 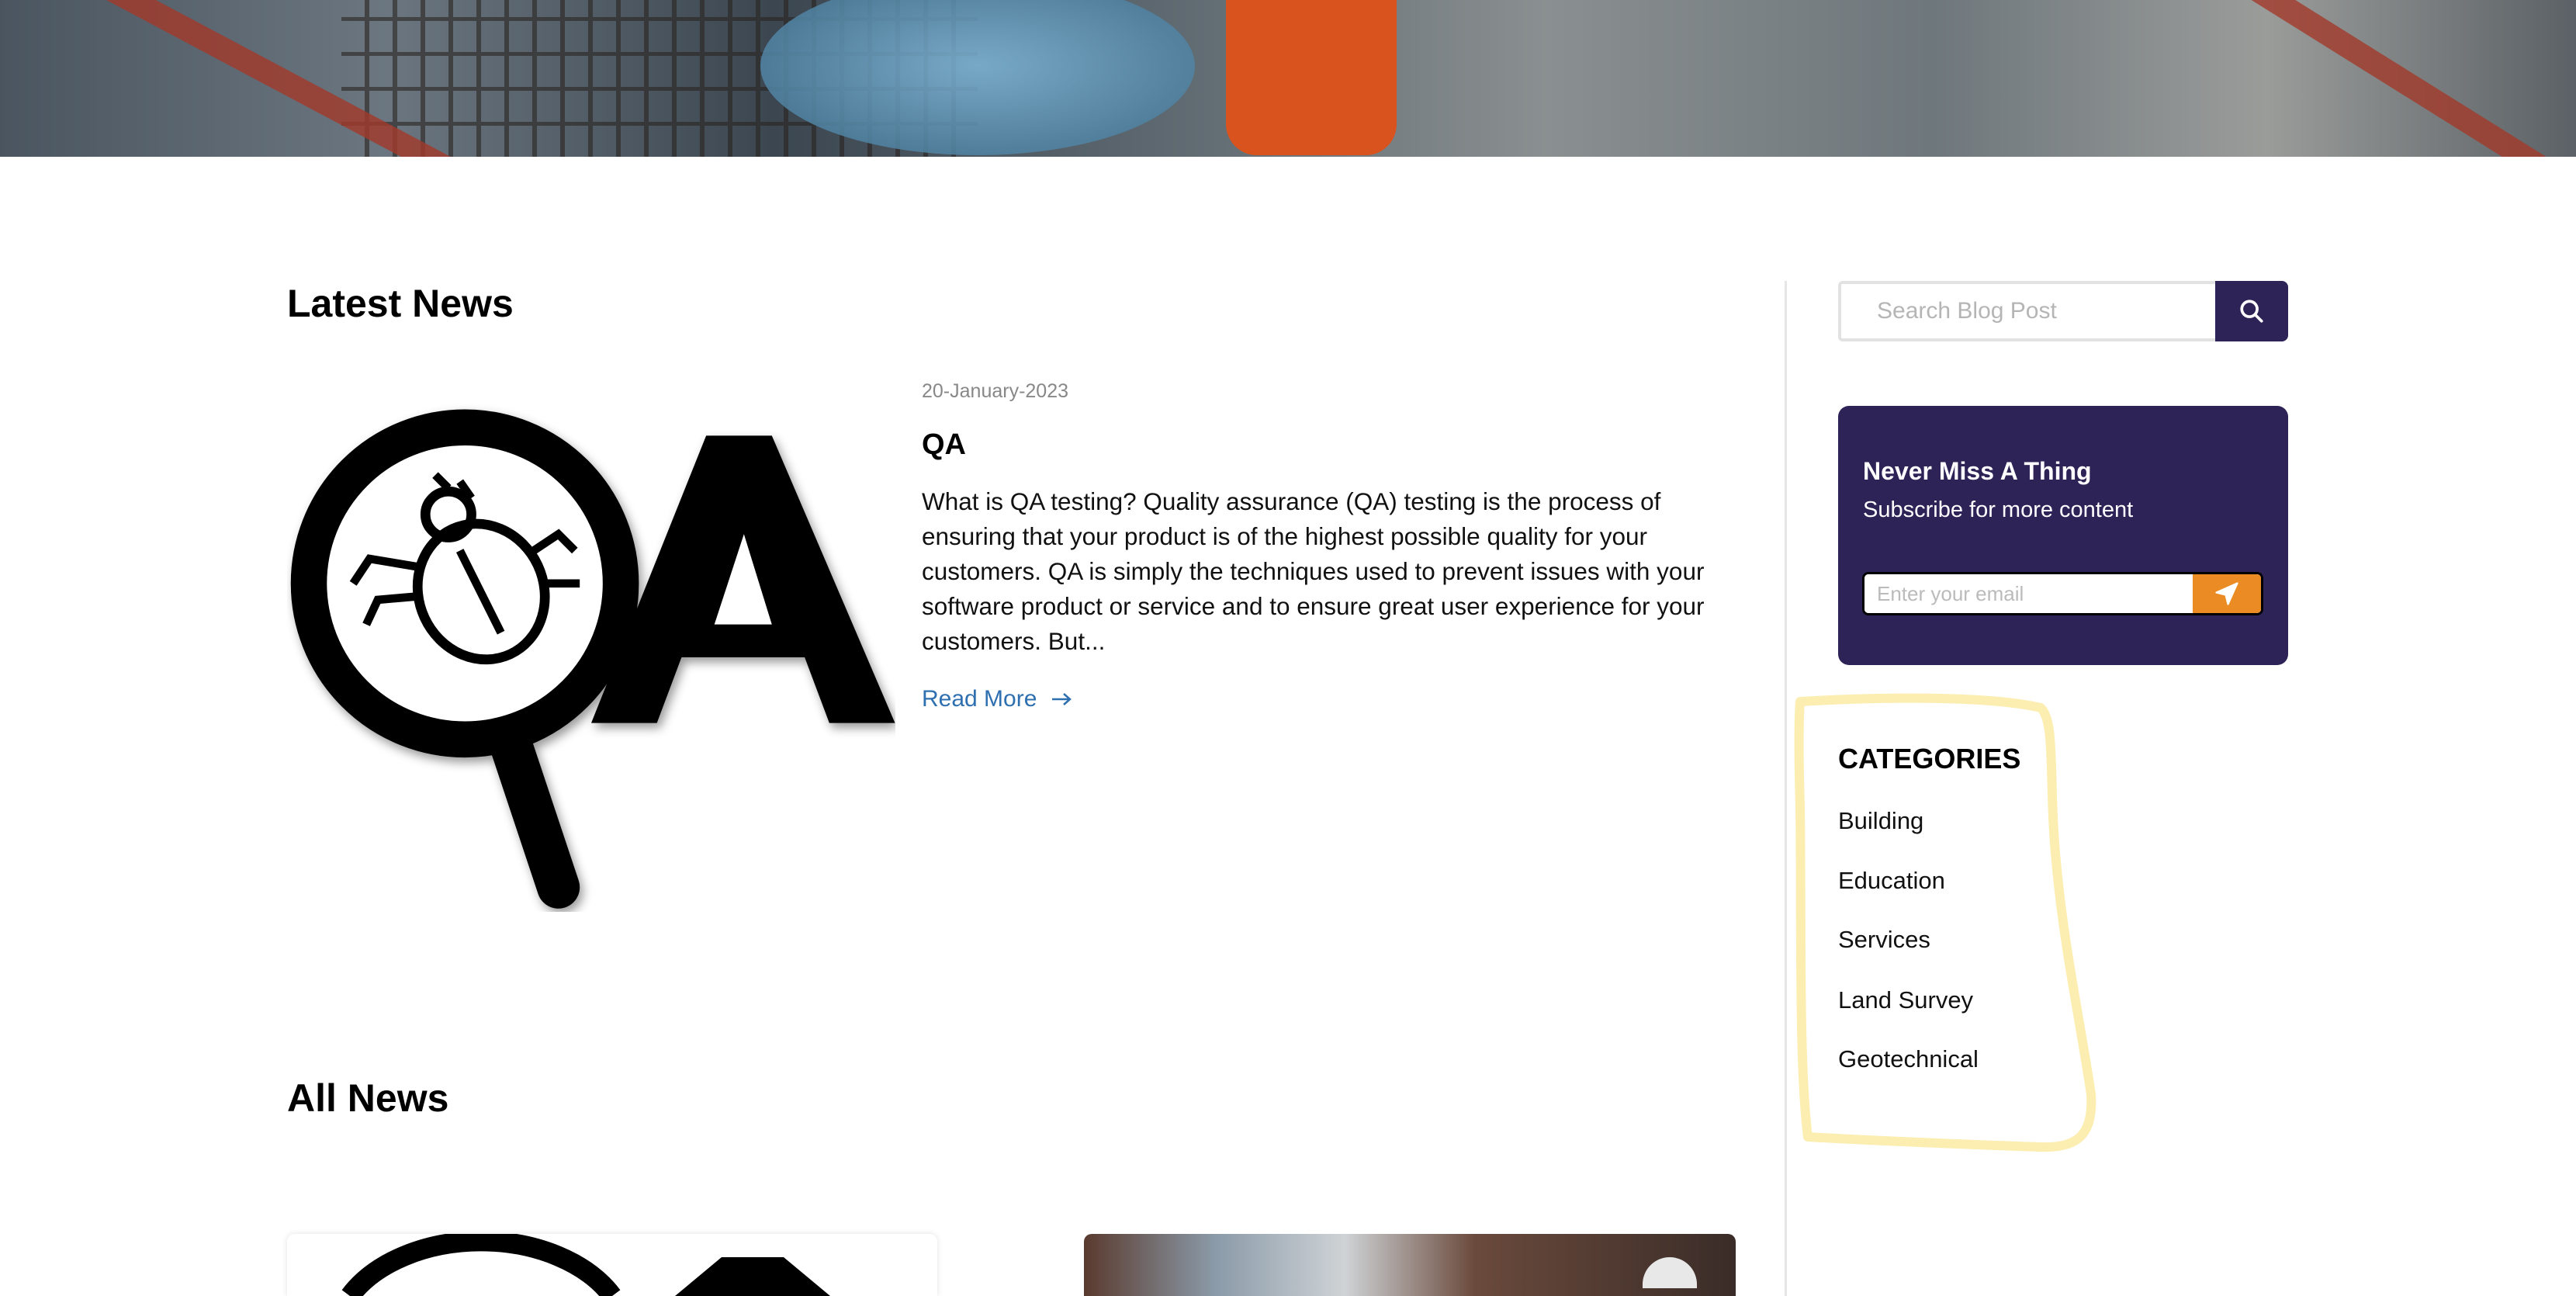 I want to click on qa-card-image, so click(x=585, y=1265).